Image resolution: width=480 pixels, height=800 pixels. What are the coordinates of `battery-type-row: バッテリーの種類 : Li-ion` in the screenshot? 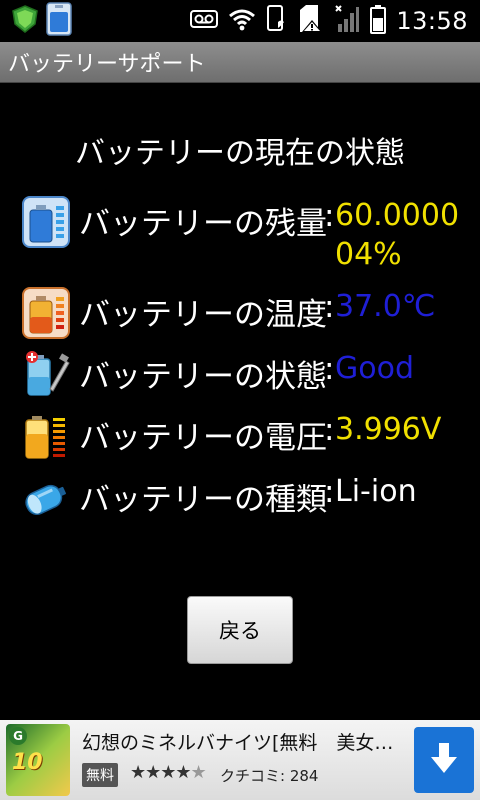 It's located at (242, 502).